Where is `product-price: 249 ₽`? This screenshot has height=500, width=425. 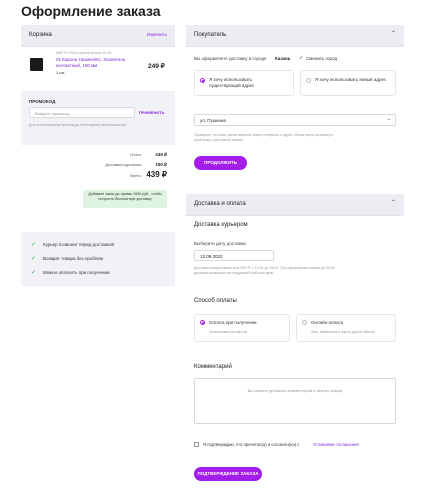
product-price: 249 ₽ is located at coordinates (156, 66).